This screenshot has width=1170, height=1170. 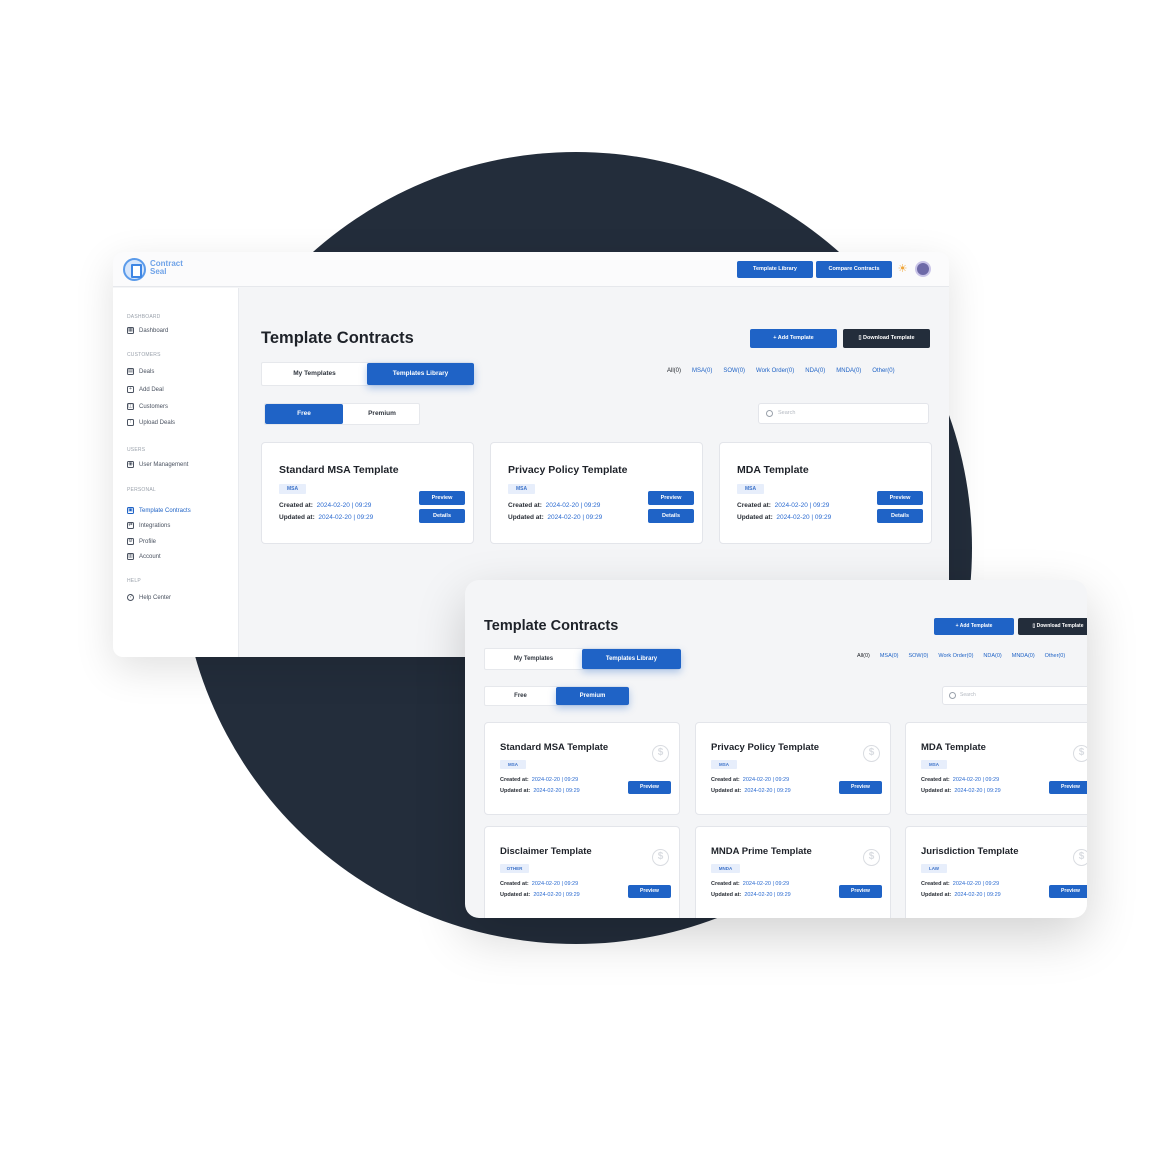 I want to click on logo-text: Contract Seal, so click(x=166, y=267).